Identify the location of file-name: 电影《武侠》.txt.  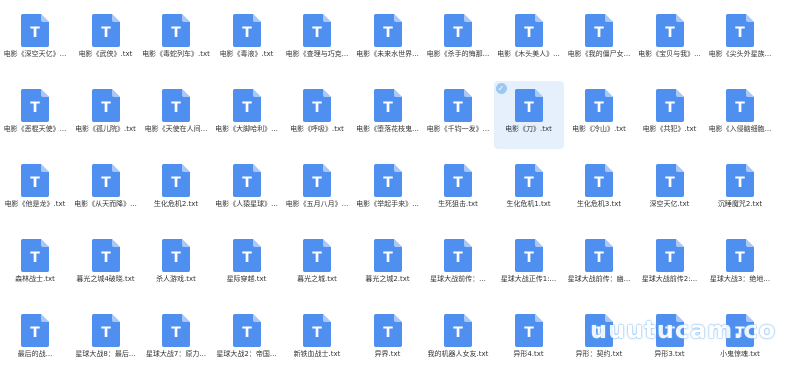
(105, 54).